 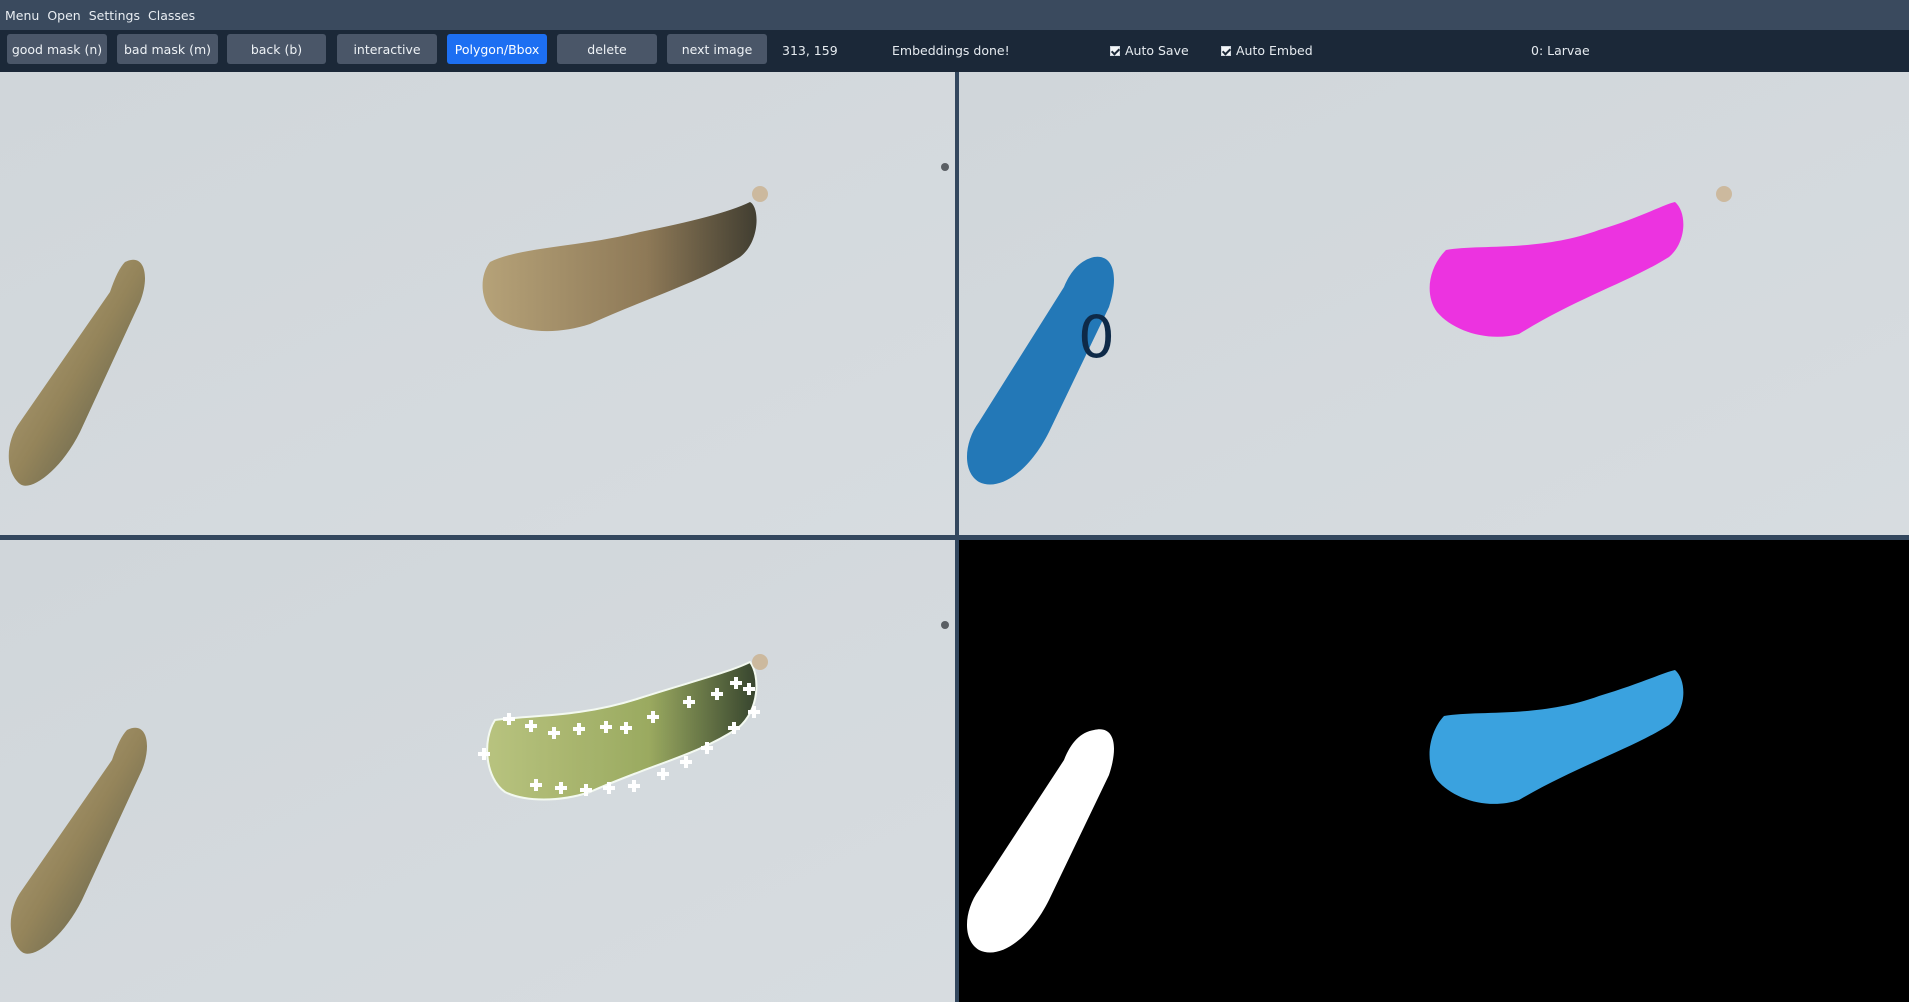 I want to click on annotation-id-label: 0, so click(x=1096, y=337).